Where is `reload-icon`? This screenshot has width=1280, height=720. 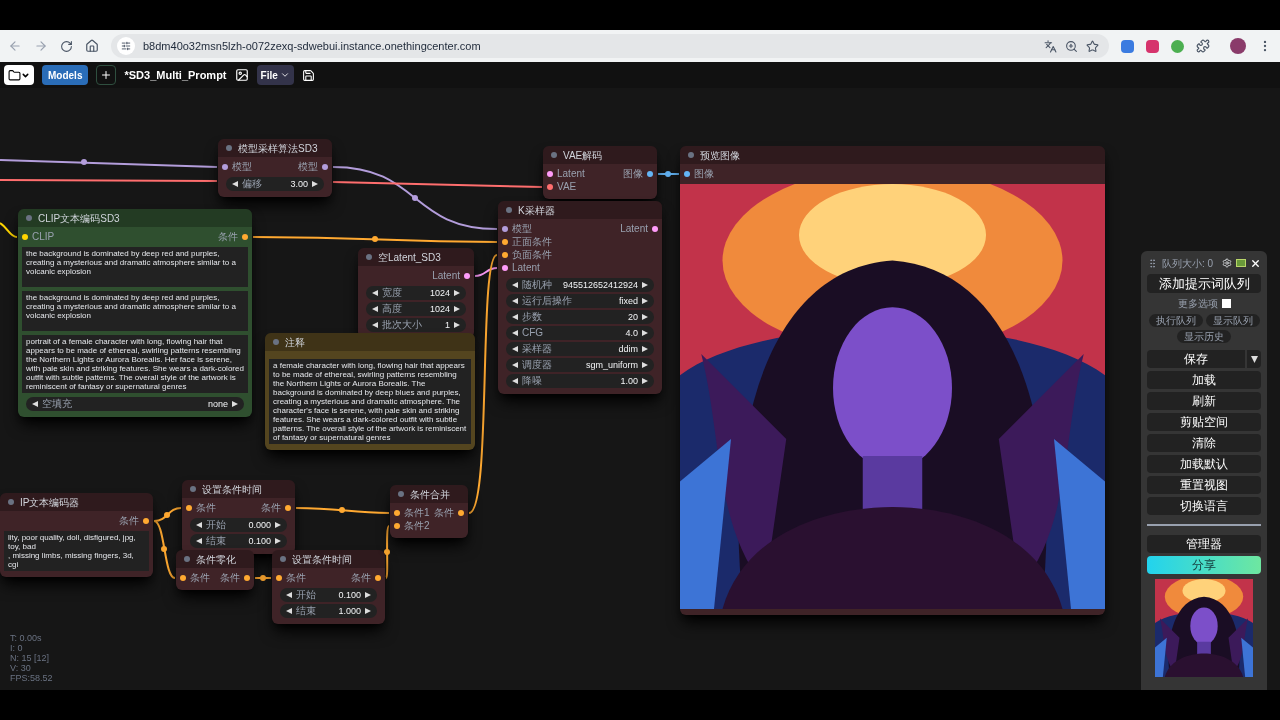 reload-icon is located at coordinates (66, 46).